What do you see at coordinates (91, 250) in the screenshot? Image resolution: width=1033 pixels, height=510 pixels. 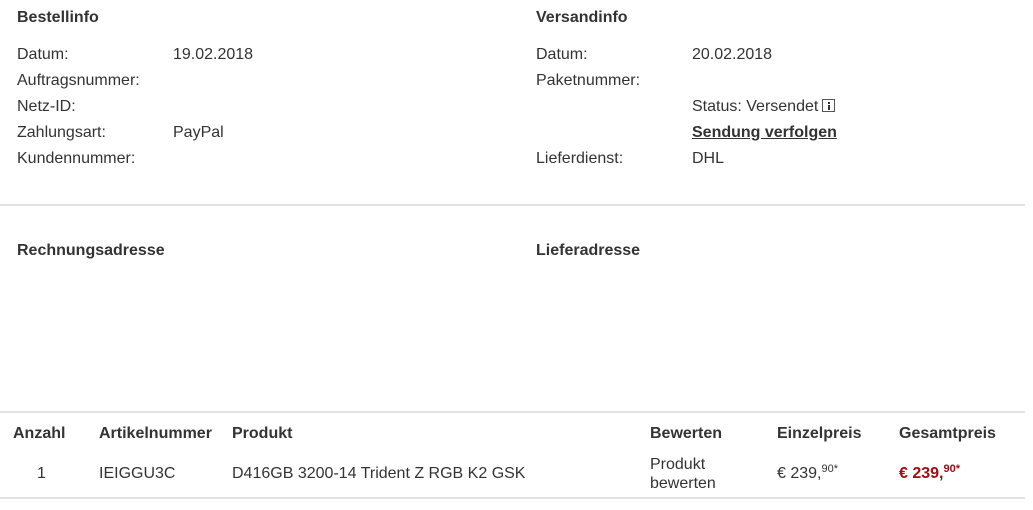 I see `billing-address-title: Rechnungsadresse` at bounding box center [91, 250].